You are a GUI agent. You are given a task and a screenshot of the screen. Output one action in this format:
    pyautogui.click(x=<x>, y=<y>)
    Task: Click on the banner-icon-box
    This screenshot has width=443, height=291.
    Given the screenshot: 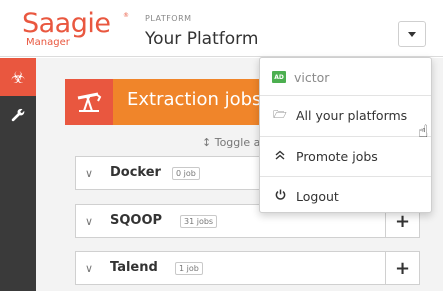 What is the action you would take?
    pyautogui.click(x=89, y=102)
    